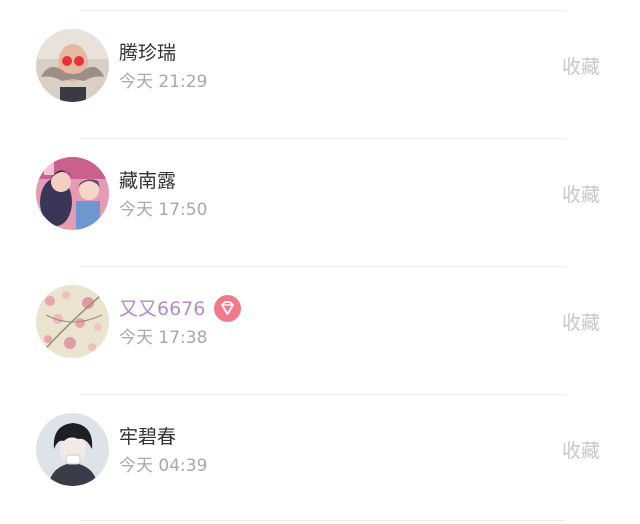 Image resolution: width=640 pixels, height=524 pixels. Describe the element at coordinates (163, 210) in the screenshot. I see `contact-time: 今天 17:50` at that location.